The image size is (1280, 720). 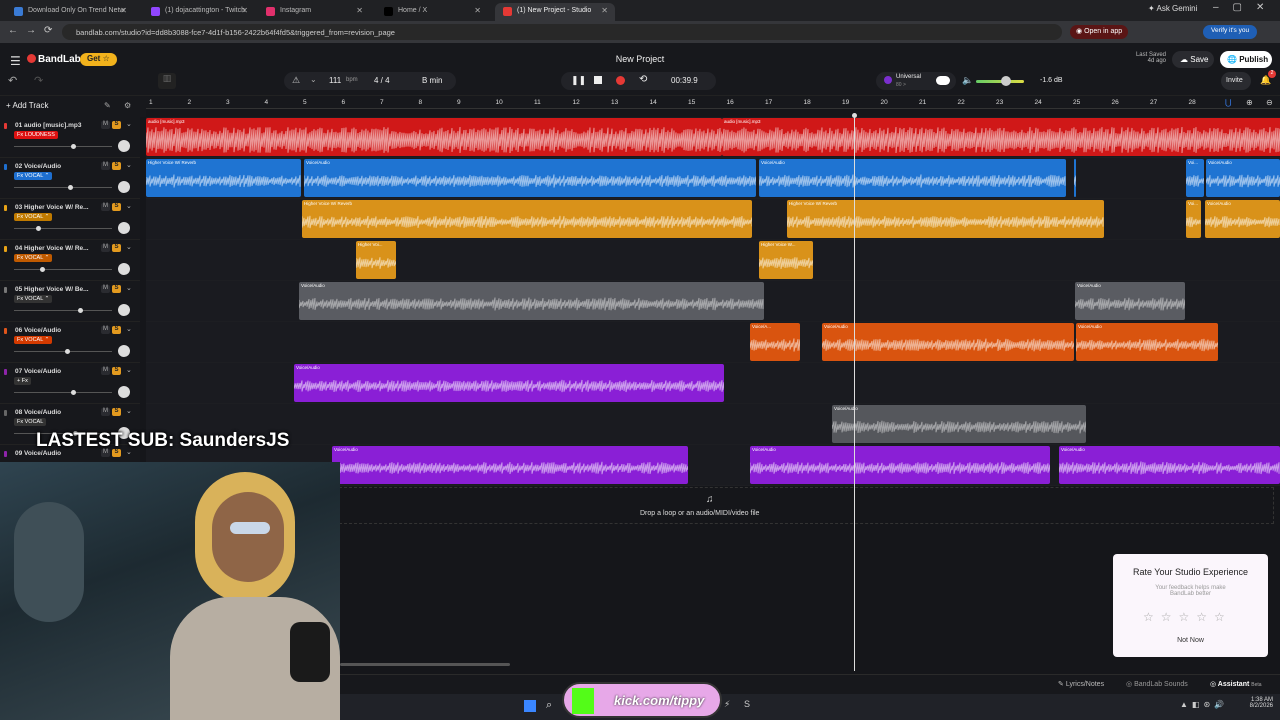 I want to click on search-icon: ⌕, so click(x=549, y=705).